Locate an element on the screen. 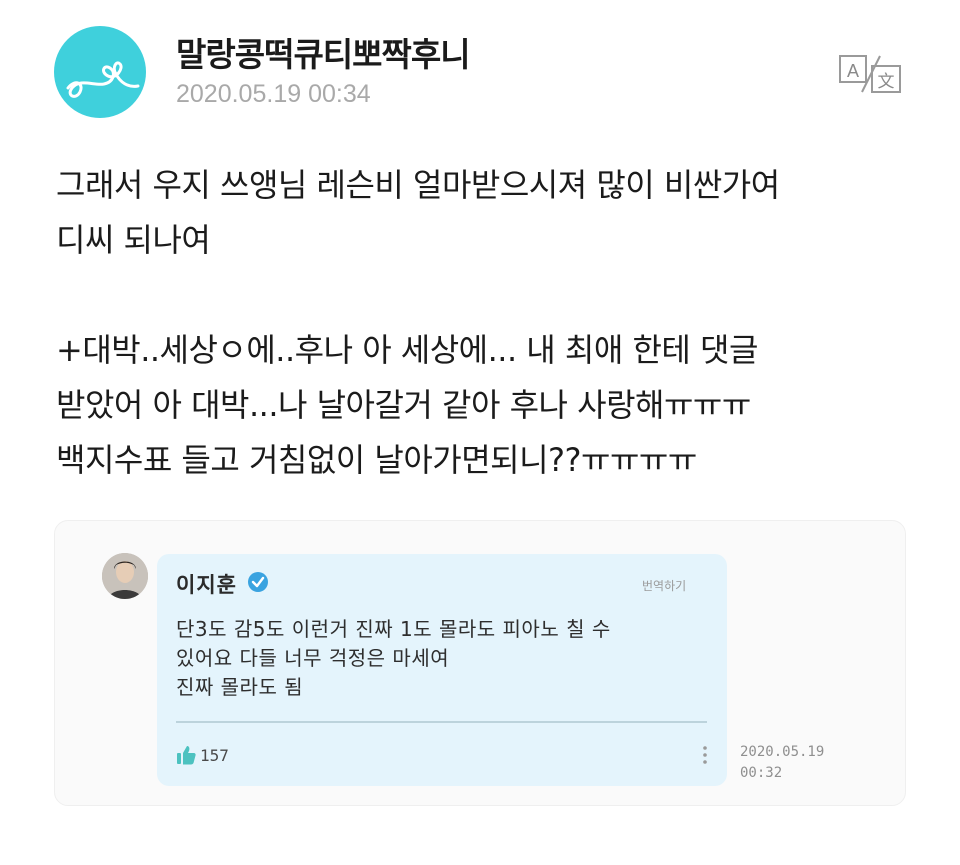  translate-icon: A 文 is located at coordinates (870, 74).